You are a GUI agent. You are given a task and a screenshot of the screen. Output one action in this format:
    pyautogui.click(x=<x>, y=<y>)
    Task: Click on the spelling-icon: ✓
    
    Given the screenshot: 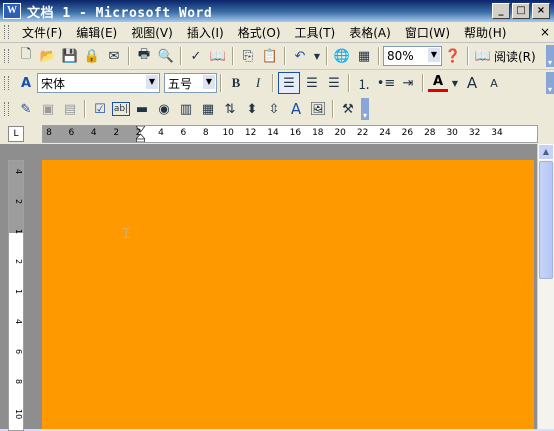 What is the action you would take?
    pyautogui.click(x=196, y=56)
    